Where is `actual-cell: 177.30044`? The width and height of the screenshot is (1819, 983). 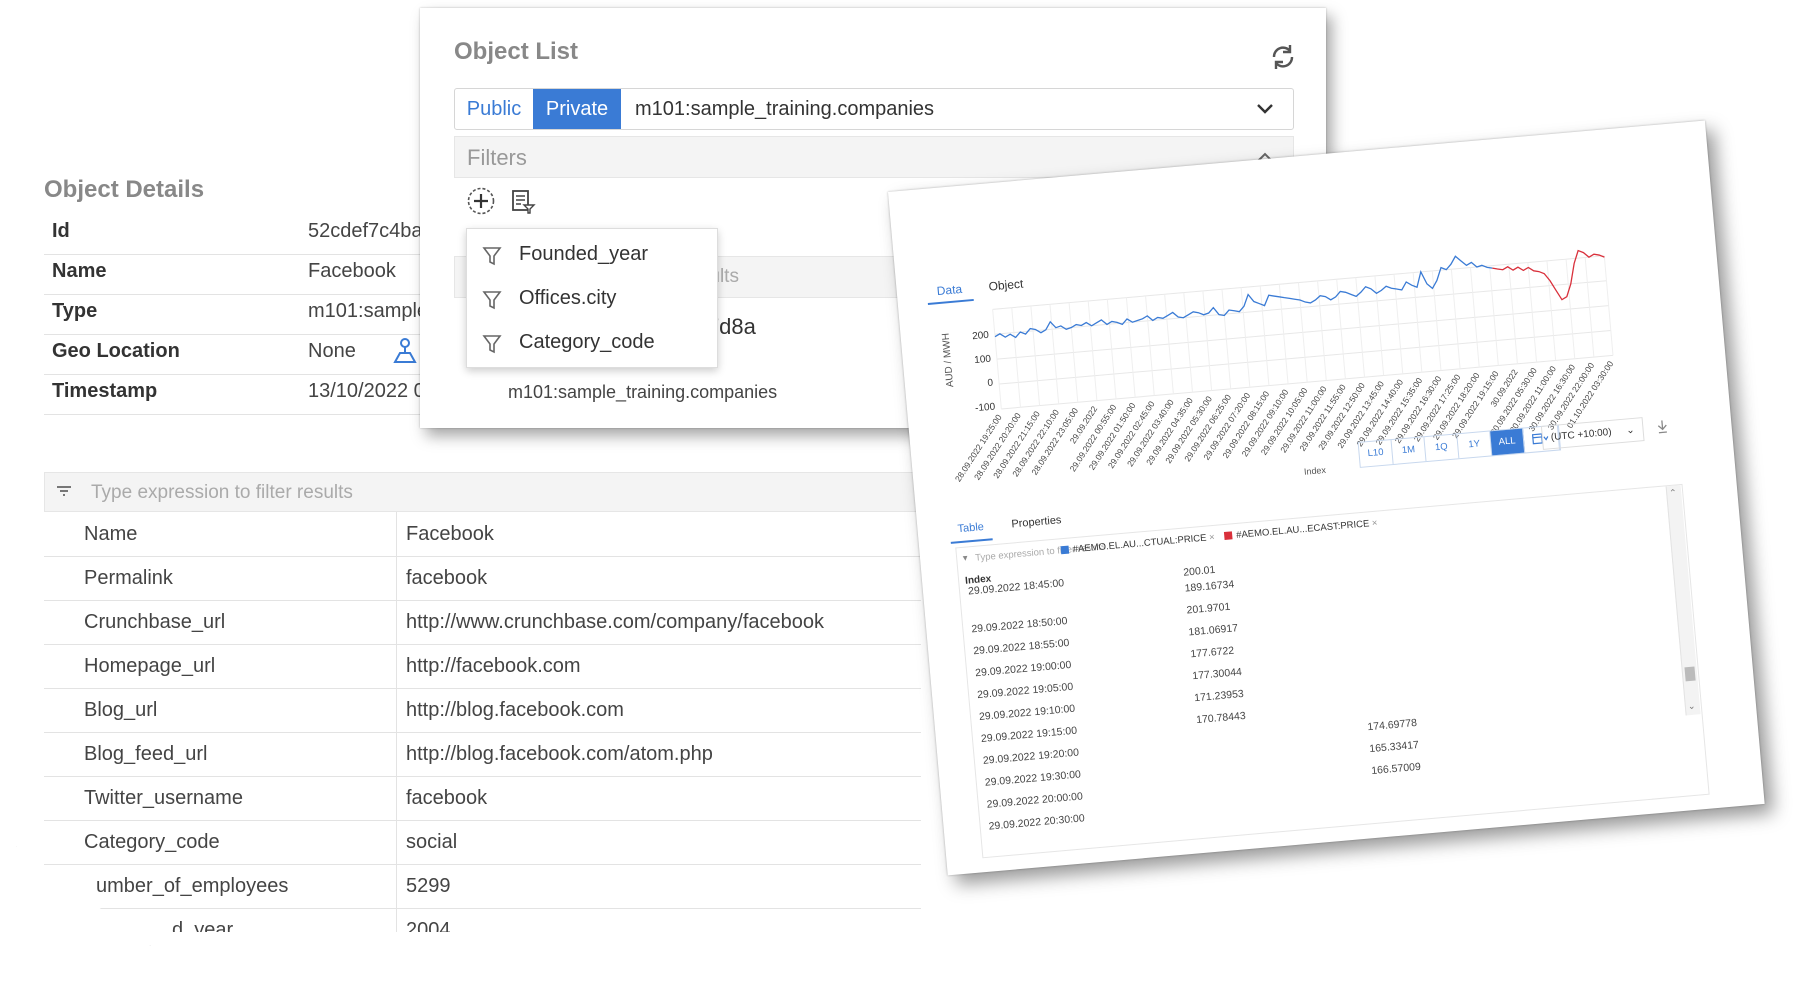 actual-cell: 177.30044 is located at coordinates (1217, 674).